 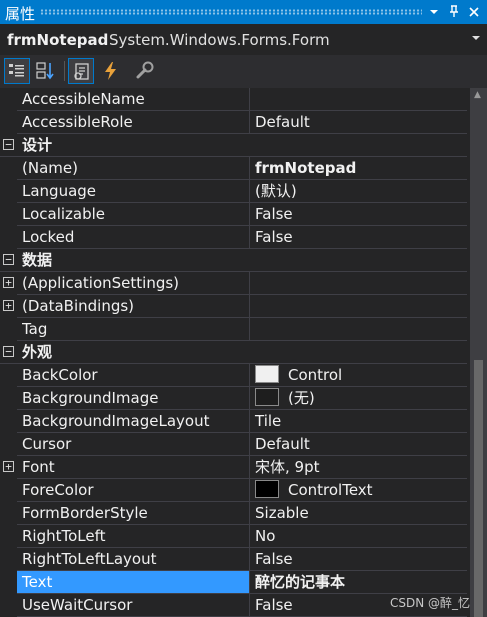 I want to click on close-icon, so click(x=474, y=12).